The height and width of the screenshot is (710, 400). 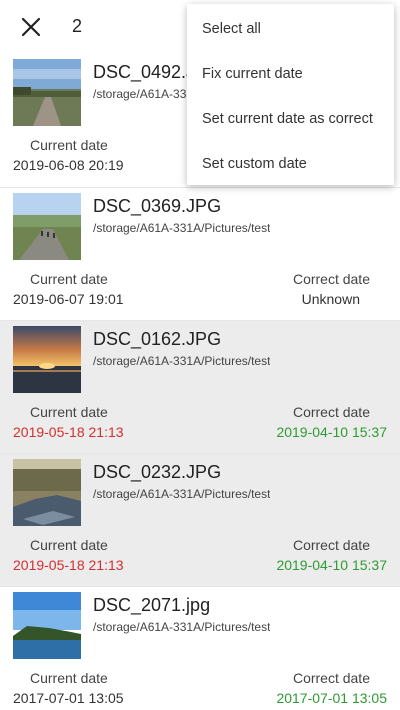 What do you see at coordinates (330, 299) in the screenshot?
I see `correct-date-value: Unknown` at bounding box center [330, 299].